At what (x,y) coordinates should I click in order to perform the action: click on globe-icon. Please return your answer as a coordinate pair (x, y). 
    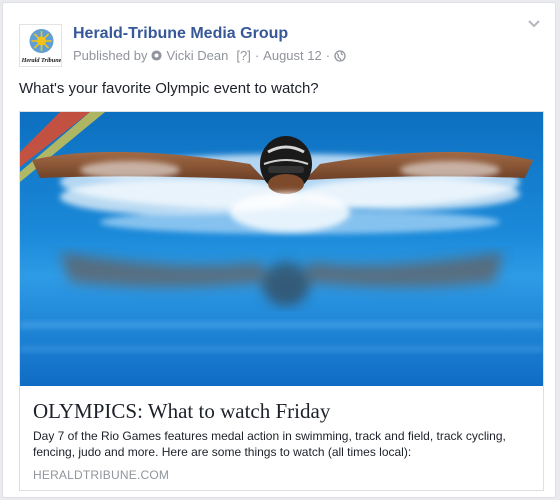
    Looking at the image, I should click on (340, 55).